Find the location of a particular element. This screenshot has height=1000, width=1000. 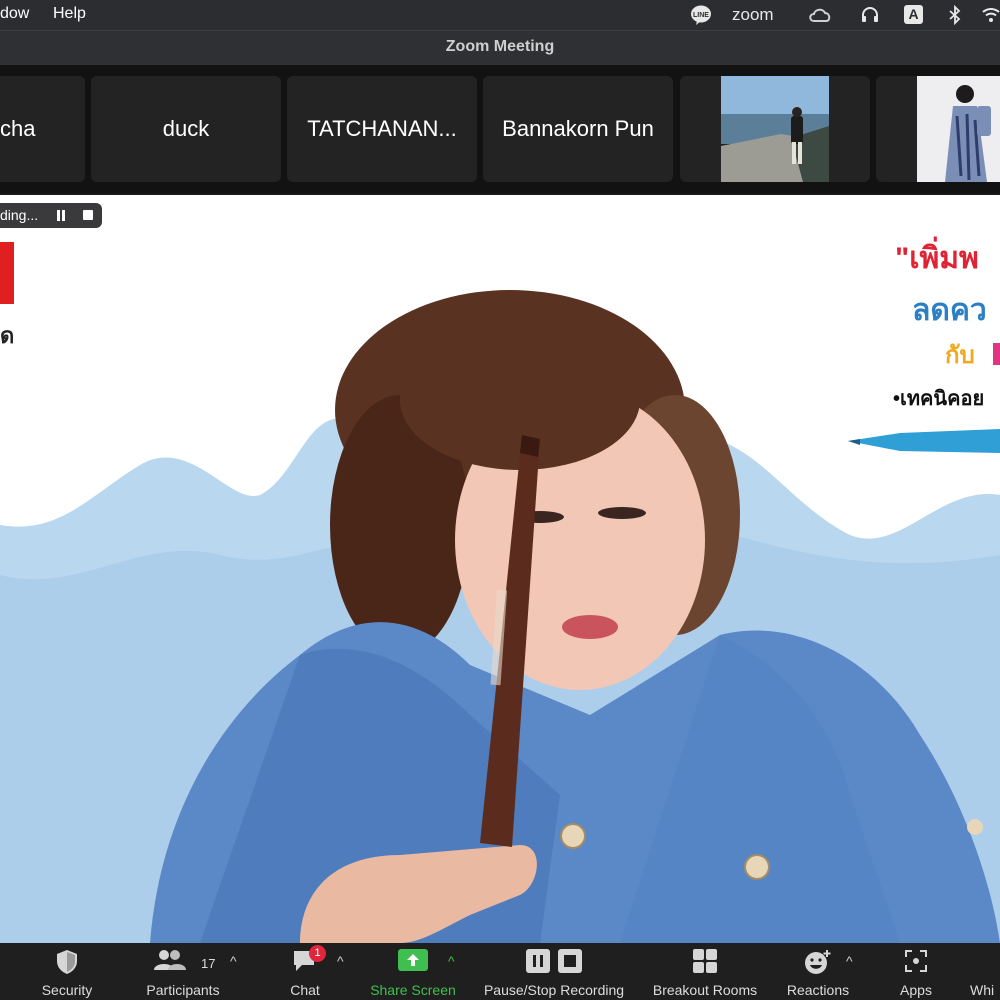

svg-text: •เทคนิคอย is located at coordinates (938, 399).